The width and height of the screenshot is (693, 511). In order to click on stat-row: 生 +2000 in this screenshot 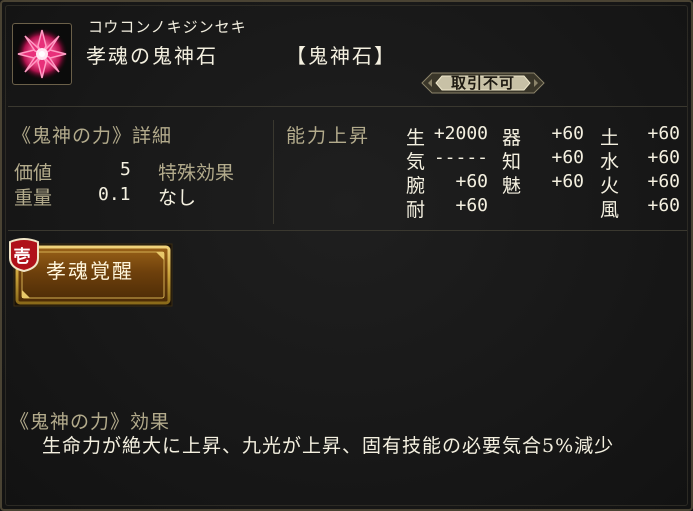, I will do `click(447, 136)`.